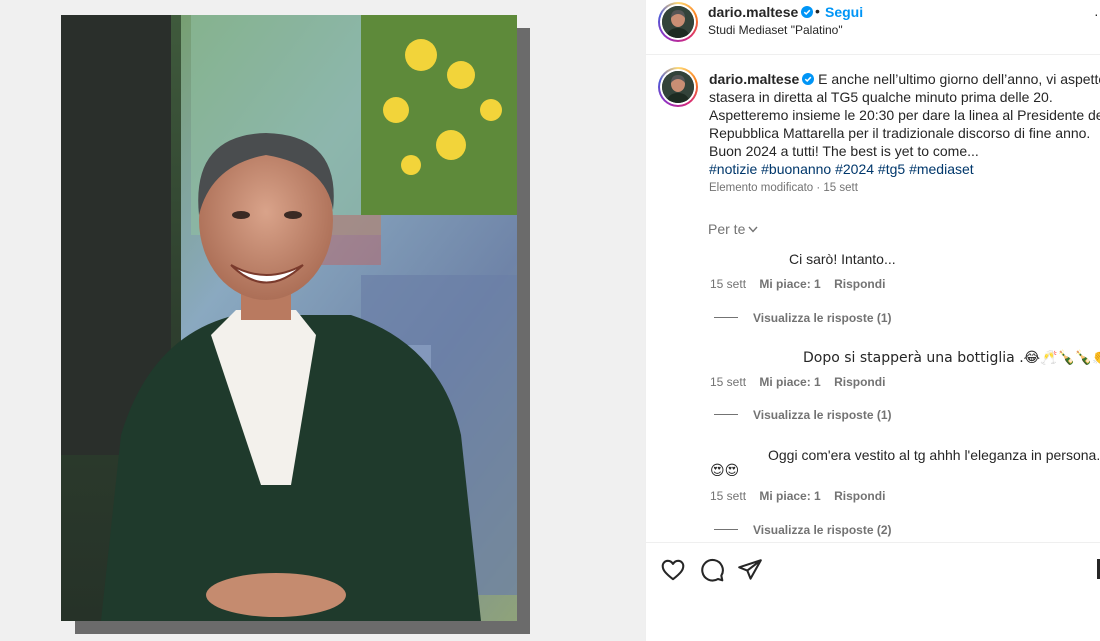  I want to click on follow-button: Segui, so click(844, 12).